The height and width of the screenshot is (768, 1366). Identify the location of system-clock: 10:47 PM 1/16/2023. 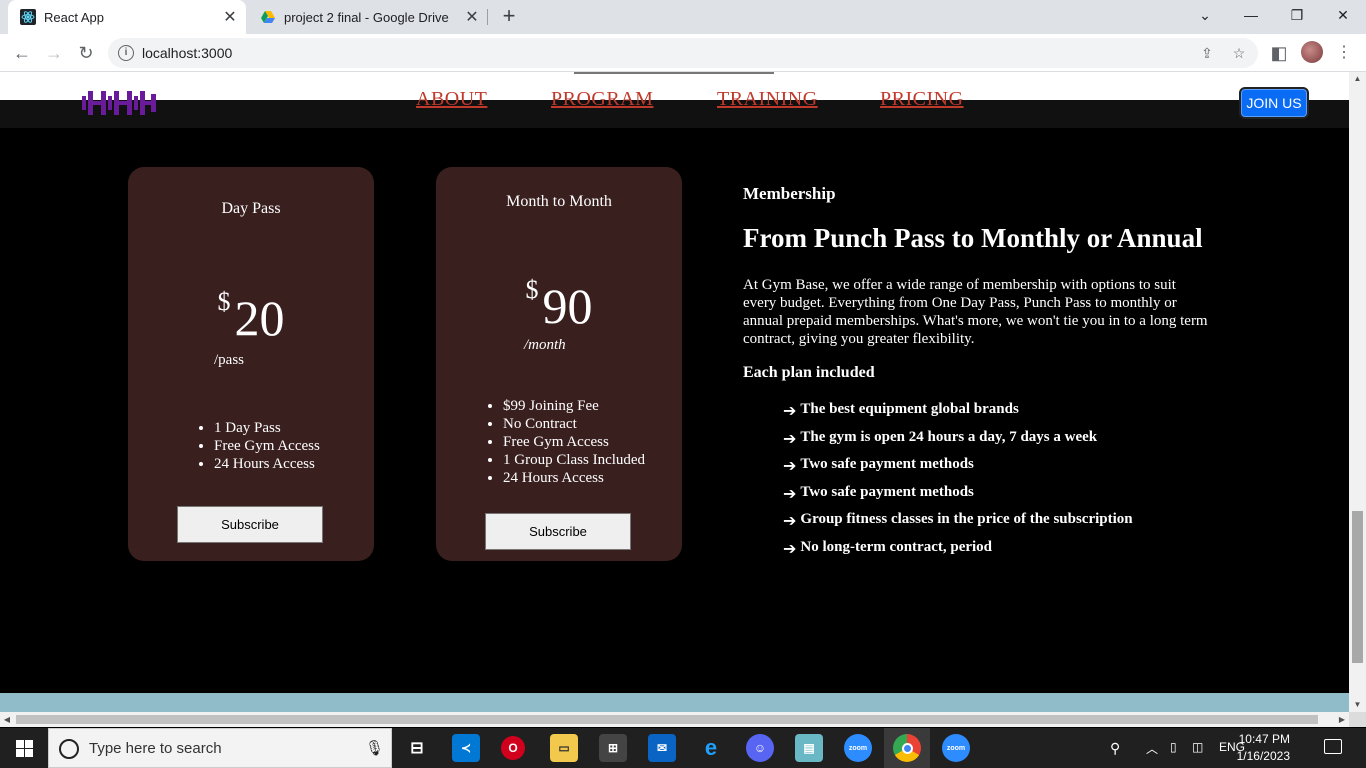
(1256, 748).